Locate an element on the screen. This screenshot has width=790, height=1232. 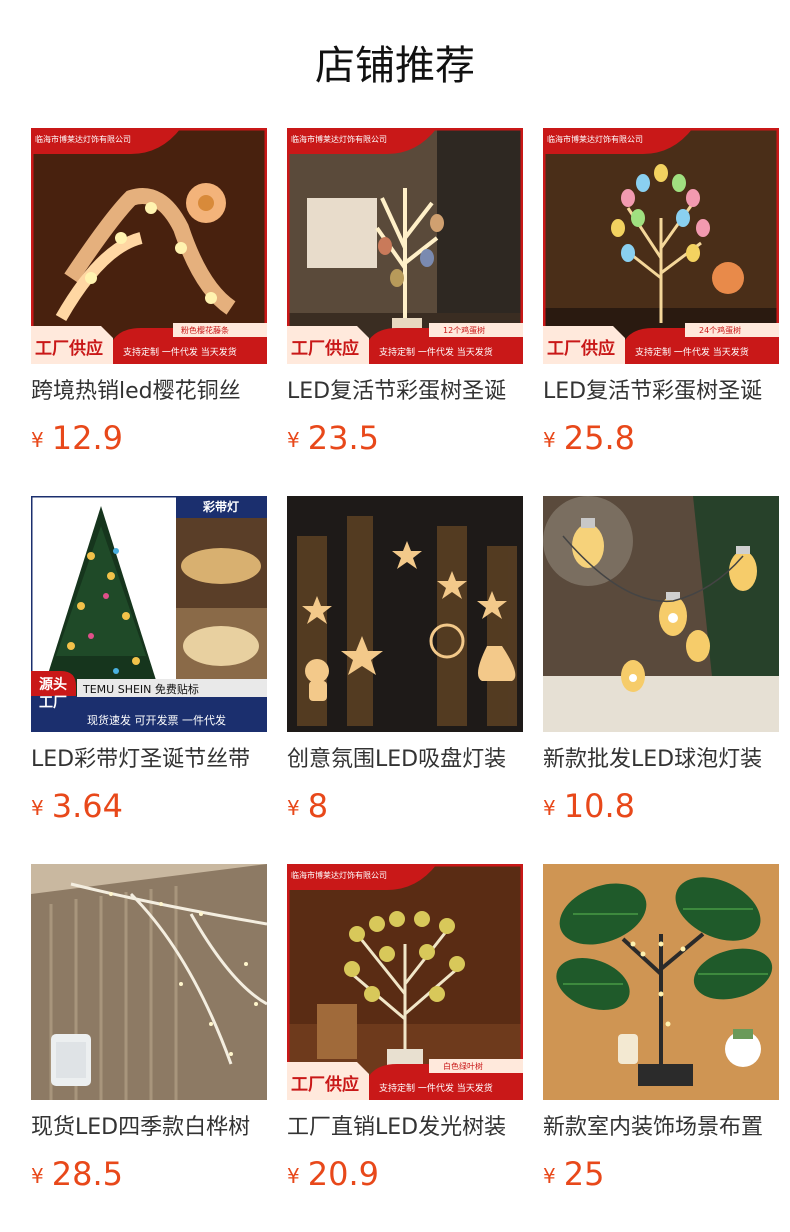
product-card: 创意氛围LED吸盘灯装 ¥8 is located at coordinates (405, 666).